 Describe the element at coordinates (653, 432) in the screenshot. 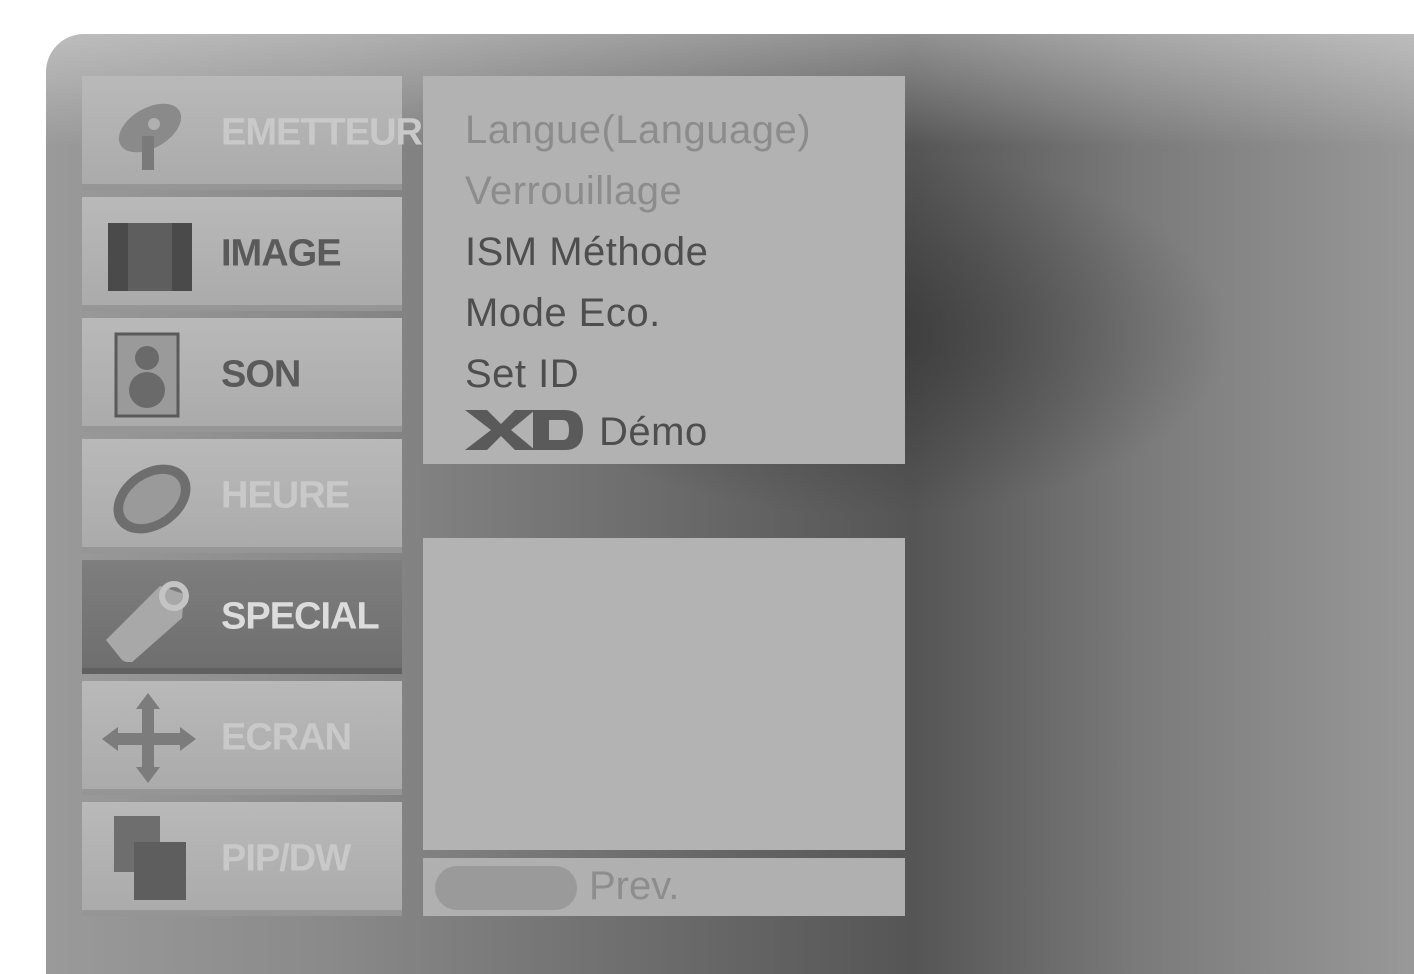

I see `xd-demo-label: Démo` at that location.